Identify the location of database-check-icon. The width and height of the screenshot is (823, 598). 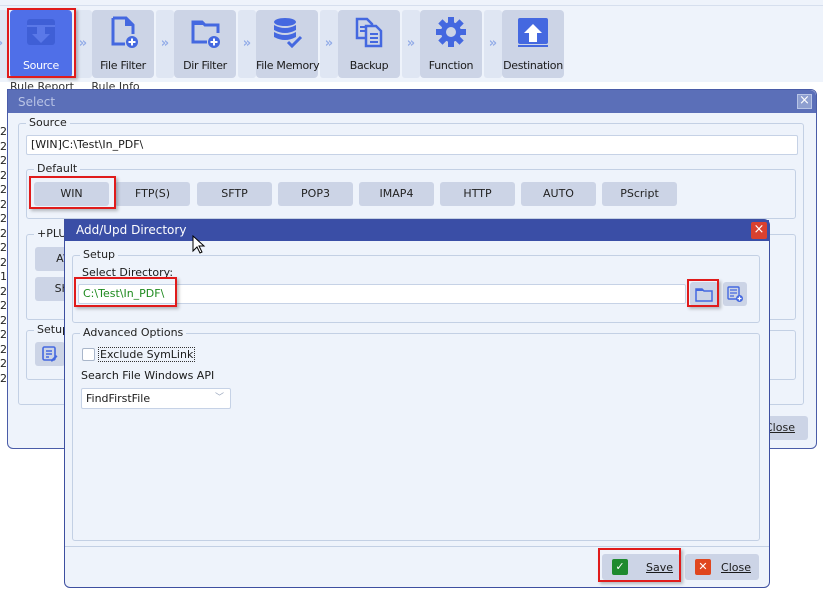
(288, 33).